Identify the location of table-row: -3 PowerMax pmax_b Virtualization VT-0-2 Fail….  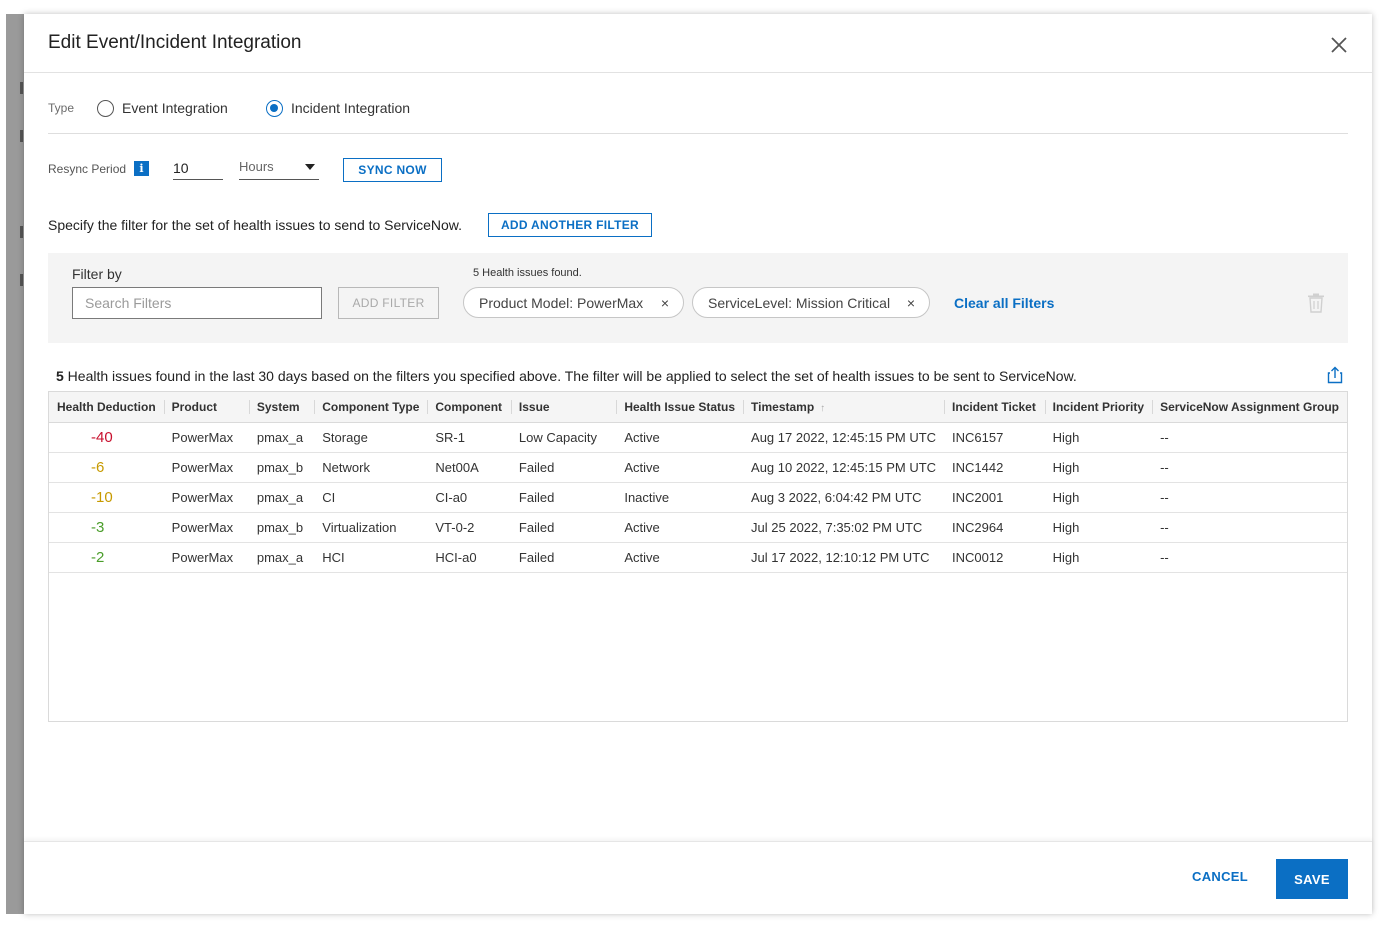
(698, 527).